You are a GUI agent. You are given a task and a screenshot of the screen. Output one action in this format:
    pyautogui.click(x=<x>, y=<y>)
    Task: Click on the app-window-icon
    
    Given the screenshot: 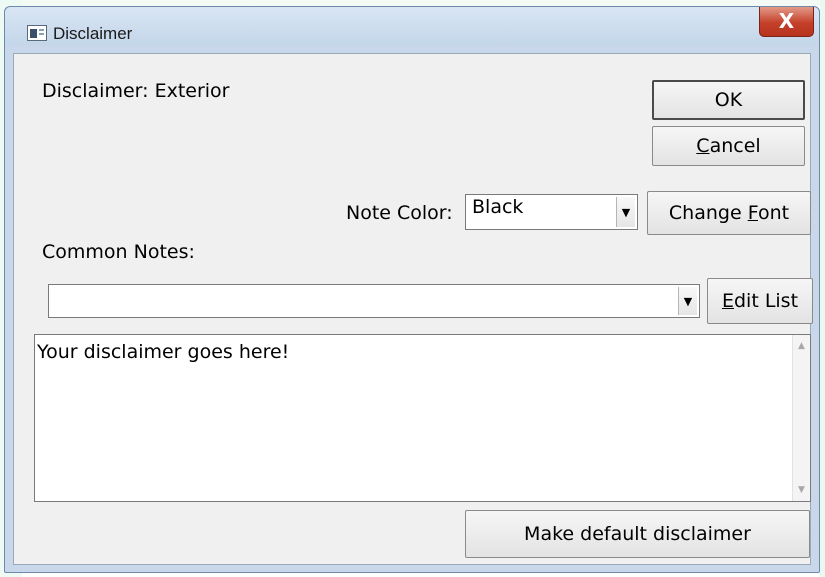 What is the action you would take?
    pyautogui.click(x=37, y=33)
    